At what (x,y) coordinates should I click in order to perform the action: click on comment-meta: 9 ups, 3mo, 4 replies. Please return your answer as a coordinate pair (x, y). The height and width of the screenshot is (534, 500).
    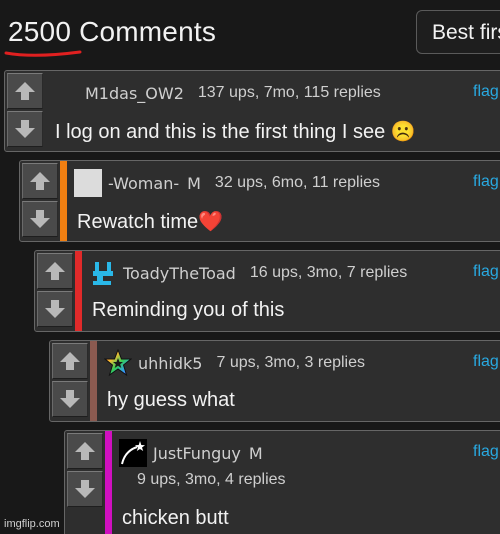
    Looking at the image, I should click on (211, 479).